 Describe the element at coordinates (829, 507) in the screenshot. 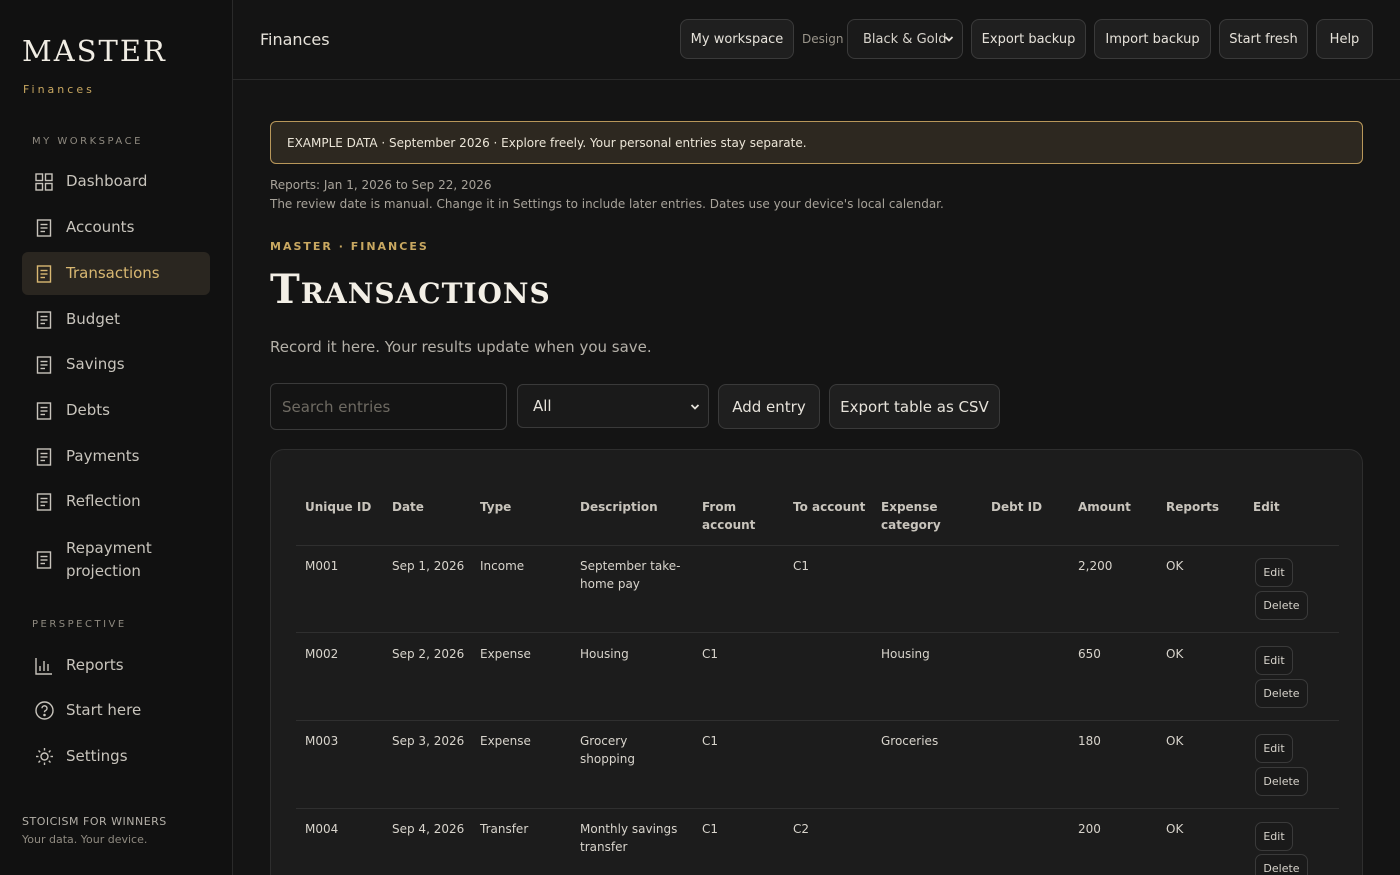

I see `column-header: To account` at that location.